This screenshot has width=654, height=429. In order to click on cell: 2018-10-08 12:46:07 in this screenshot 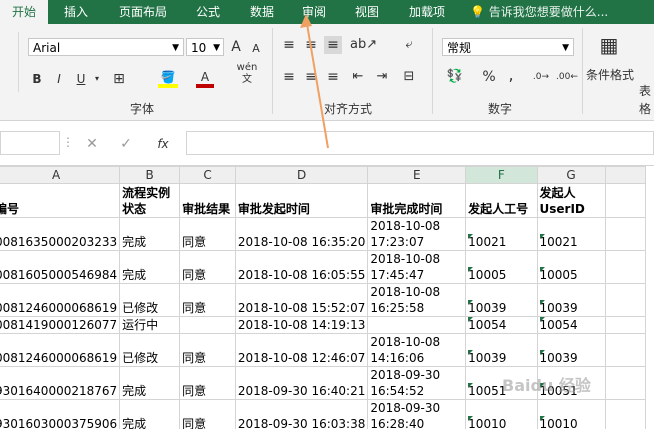, I will do `click(301, 350)`.